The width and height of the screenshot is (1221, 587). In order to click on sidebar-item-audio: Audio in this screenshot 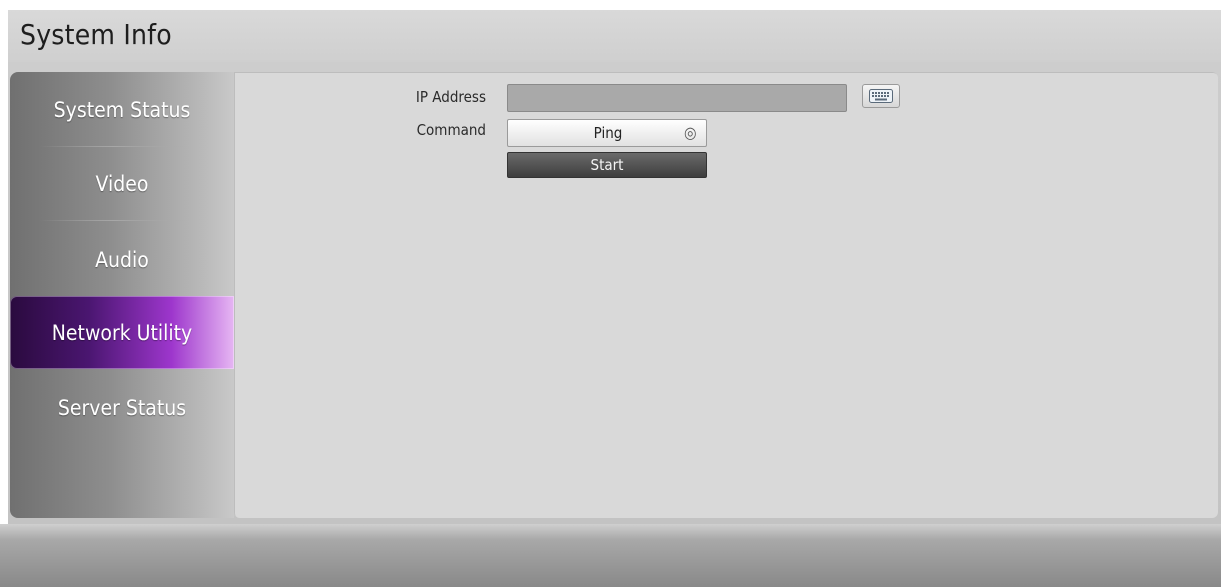, I will do `click(122, 260)`.